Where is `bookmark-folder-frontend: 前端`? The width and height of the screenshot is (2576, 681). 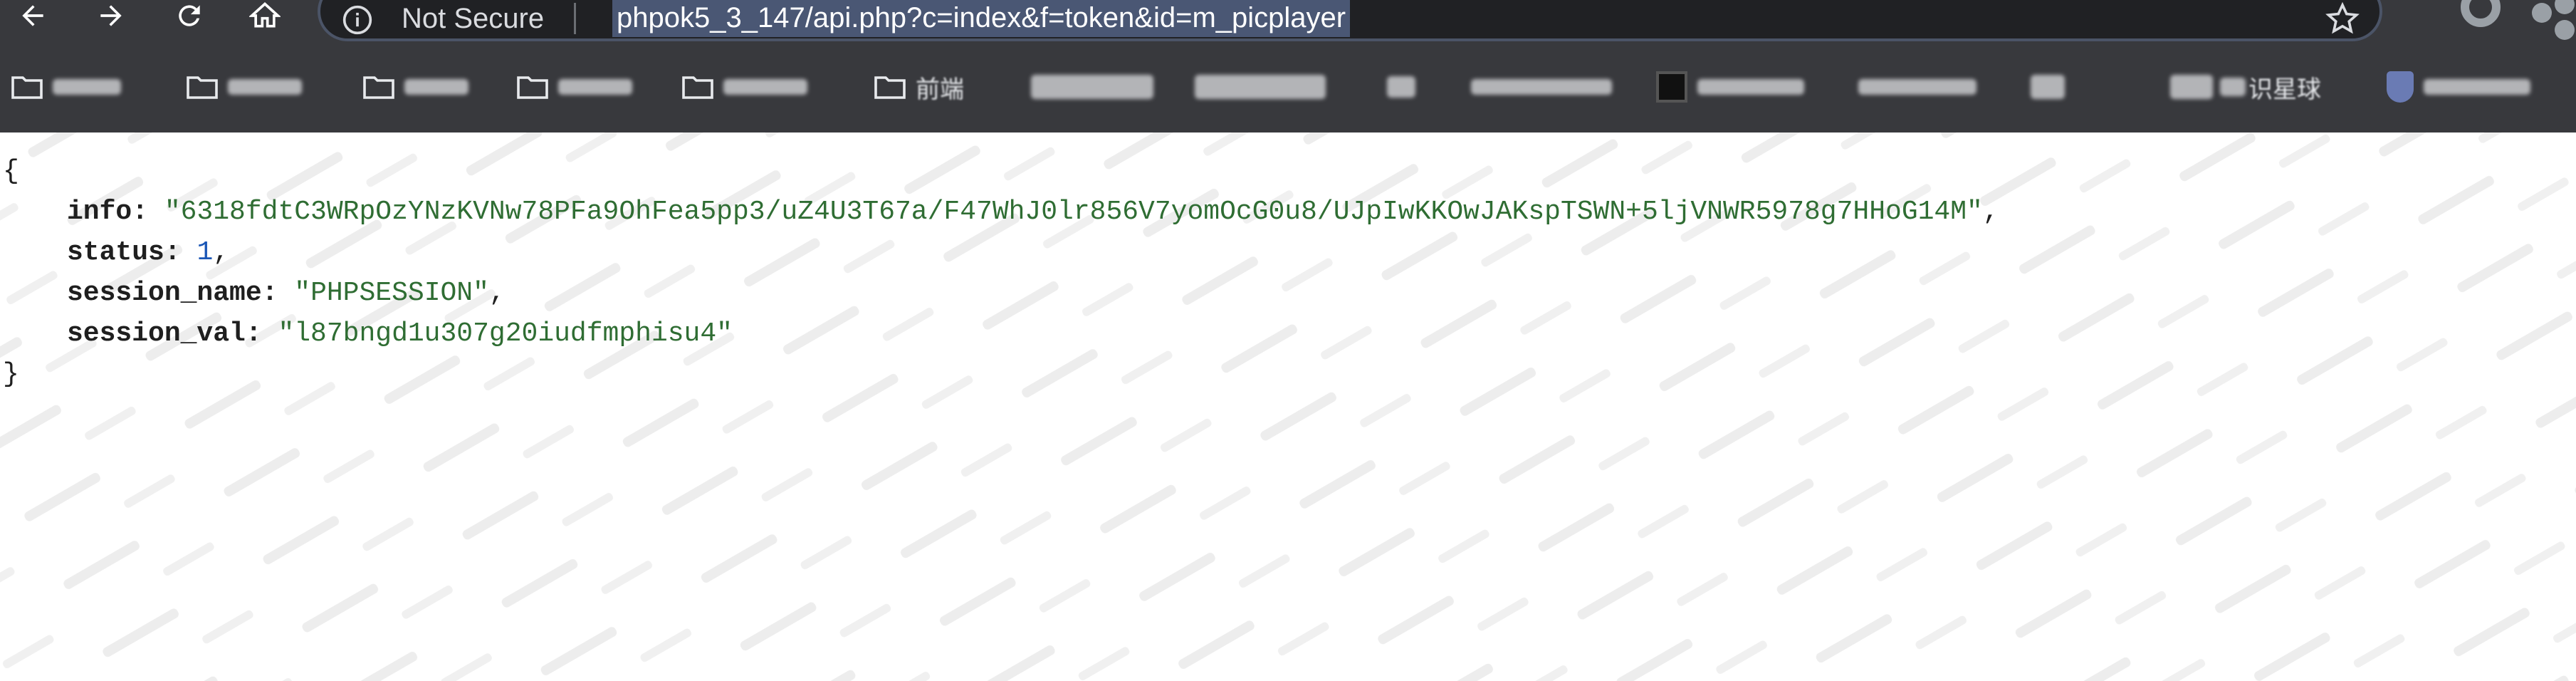
bookmark-folder-frontend: 前端 is located at coordinates (919, 87).